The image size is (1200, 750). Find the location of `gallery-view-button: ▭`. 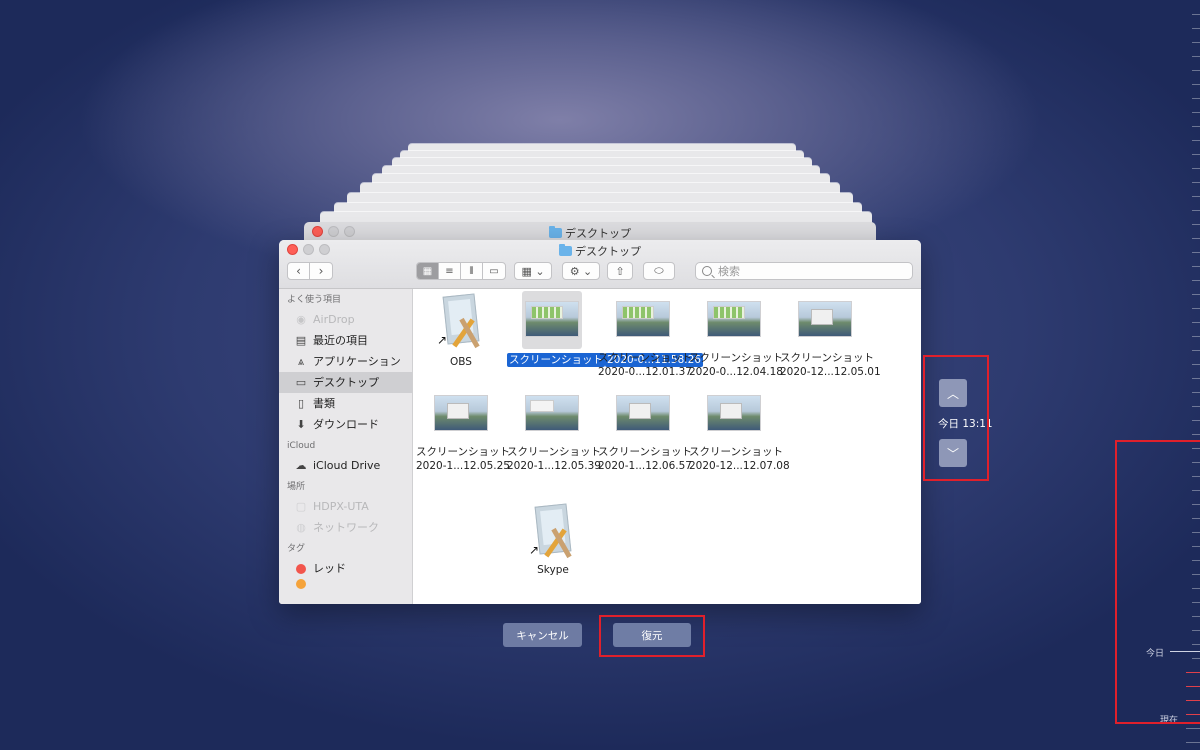

gallery-view-button: ▭ is located at coordinates (494, 271).